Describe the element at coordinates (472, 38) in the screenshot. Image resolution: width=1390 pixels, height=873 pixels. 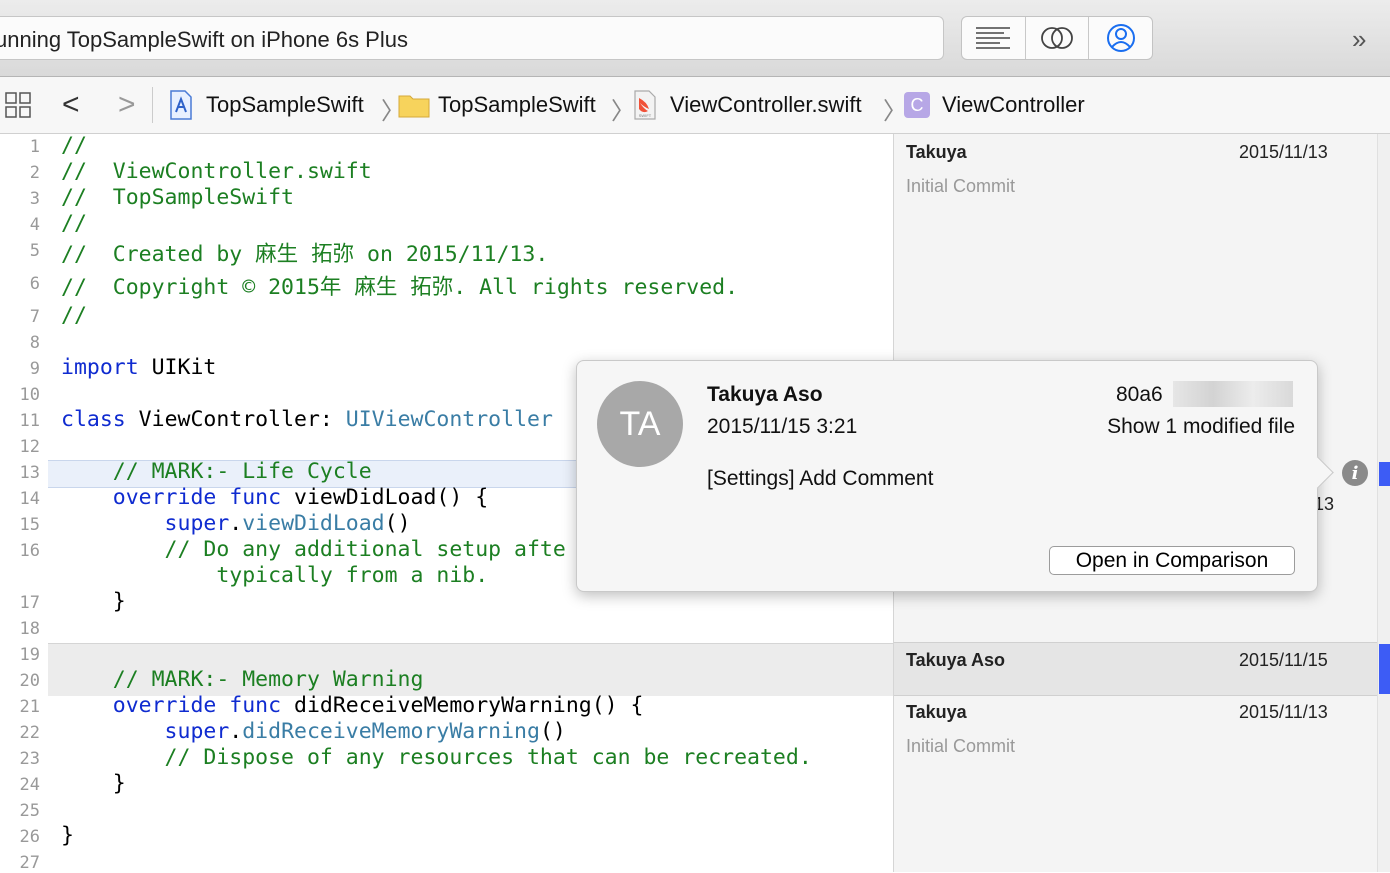
I see `activity-status-field: unning TopSampleSwift on iPhone 6s Plus` at that location.